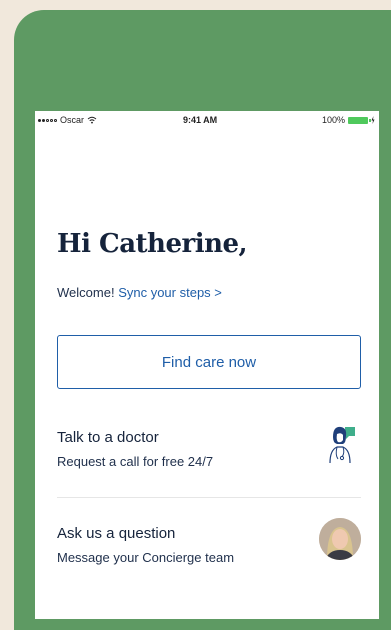  I want to click on charging-icon, so click(373, 120).